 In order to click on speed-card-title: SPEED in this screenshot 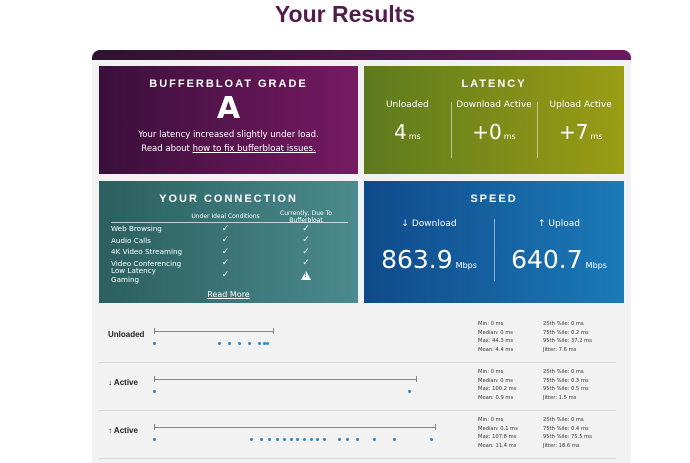, I will do `click(494, 199)`.